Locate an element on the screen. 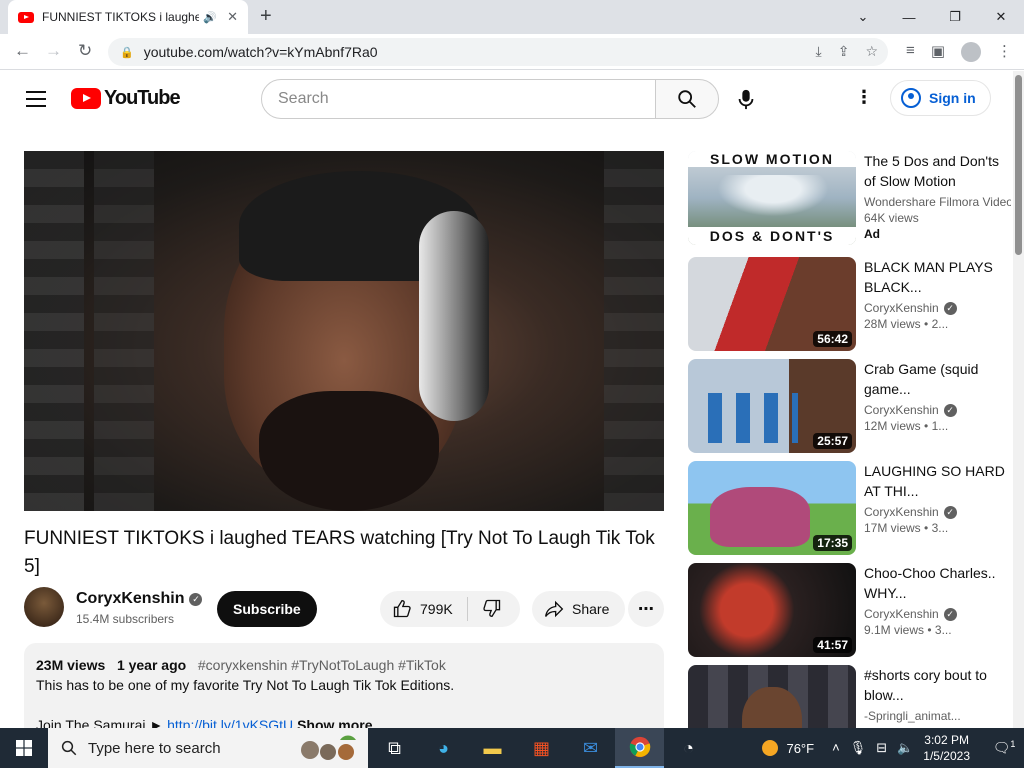 This screenshot has height=768, width=1024. video-thumbnail: 17:35 is located at coordinates (772, 508).